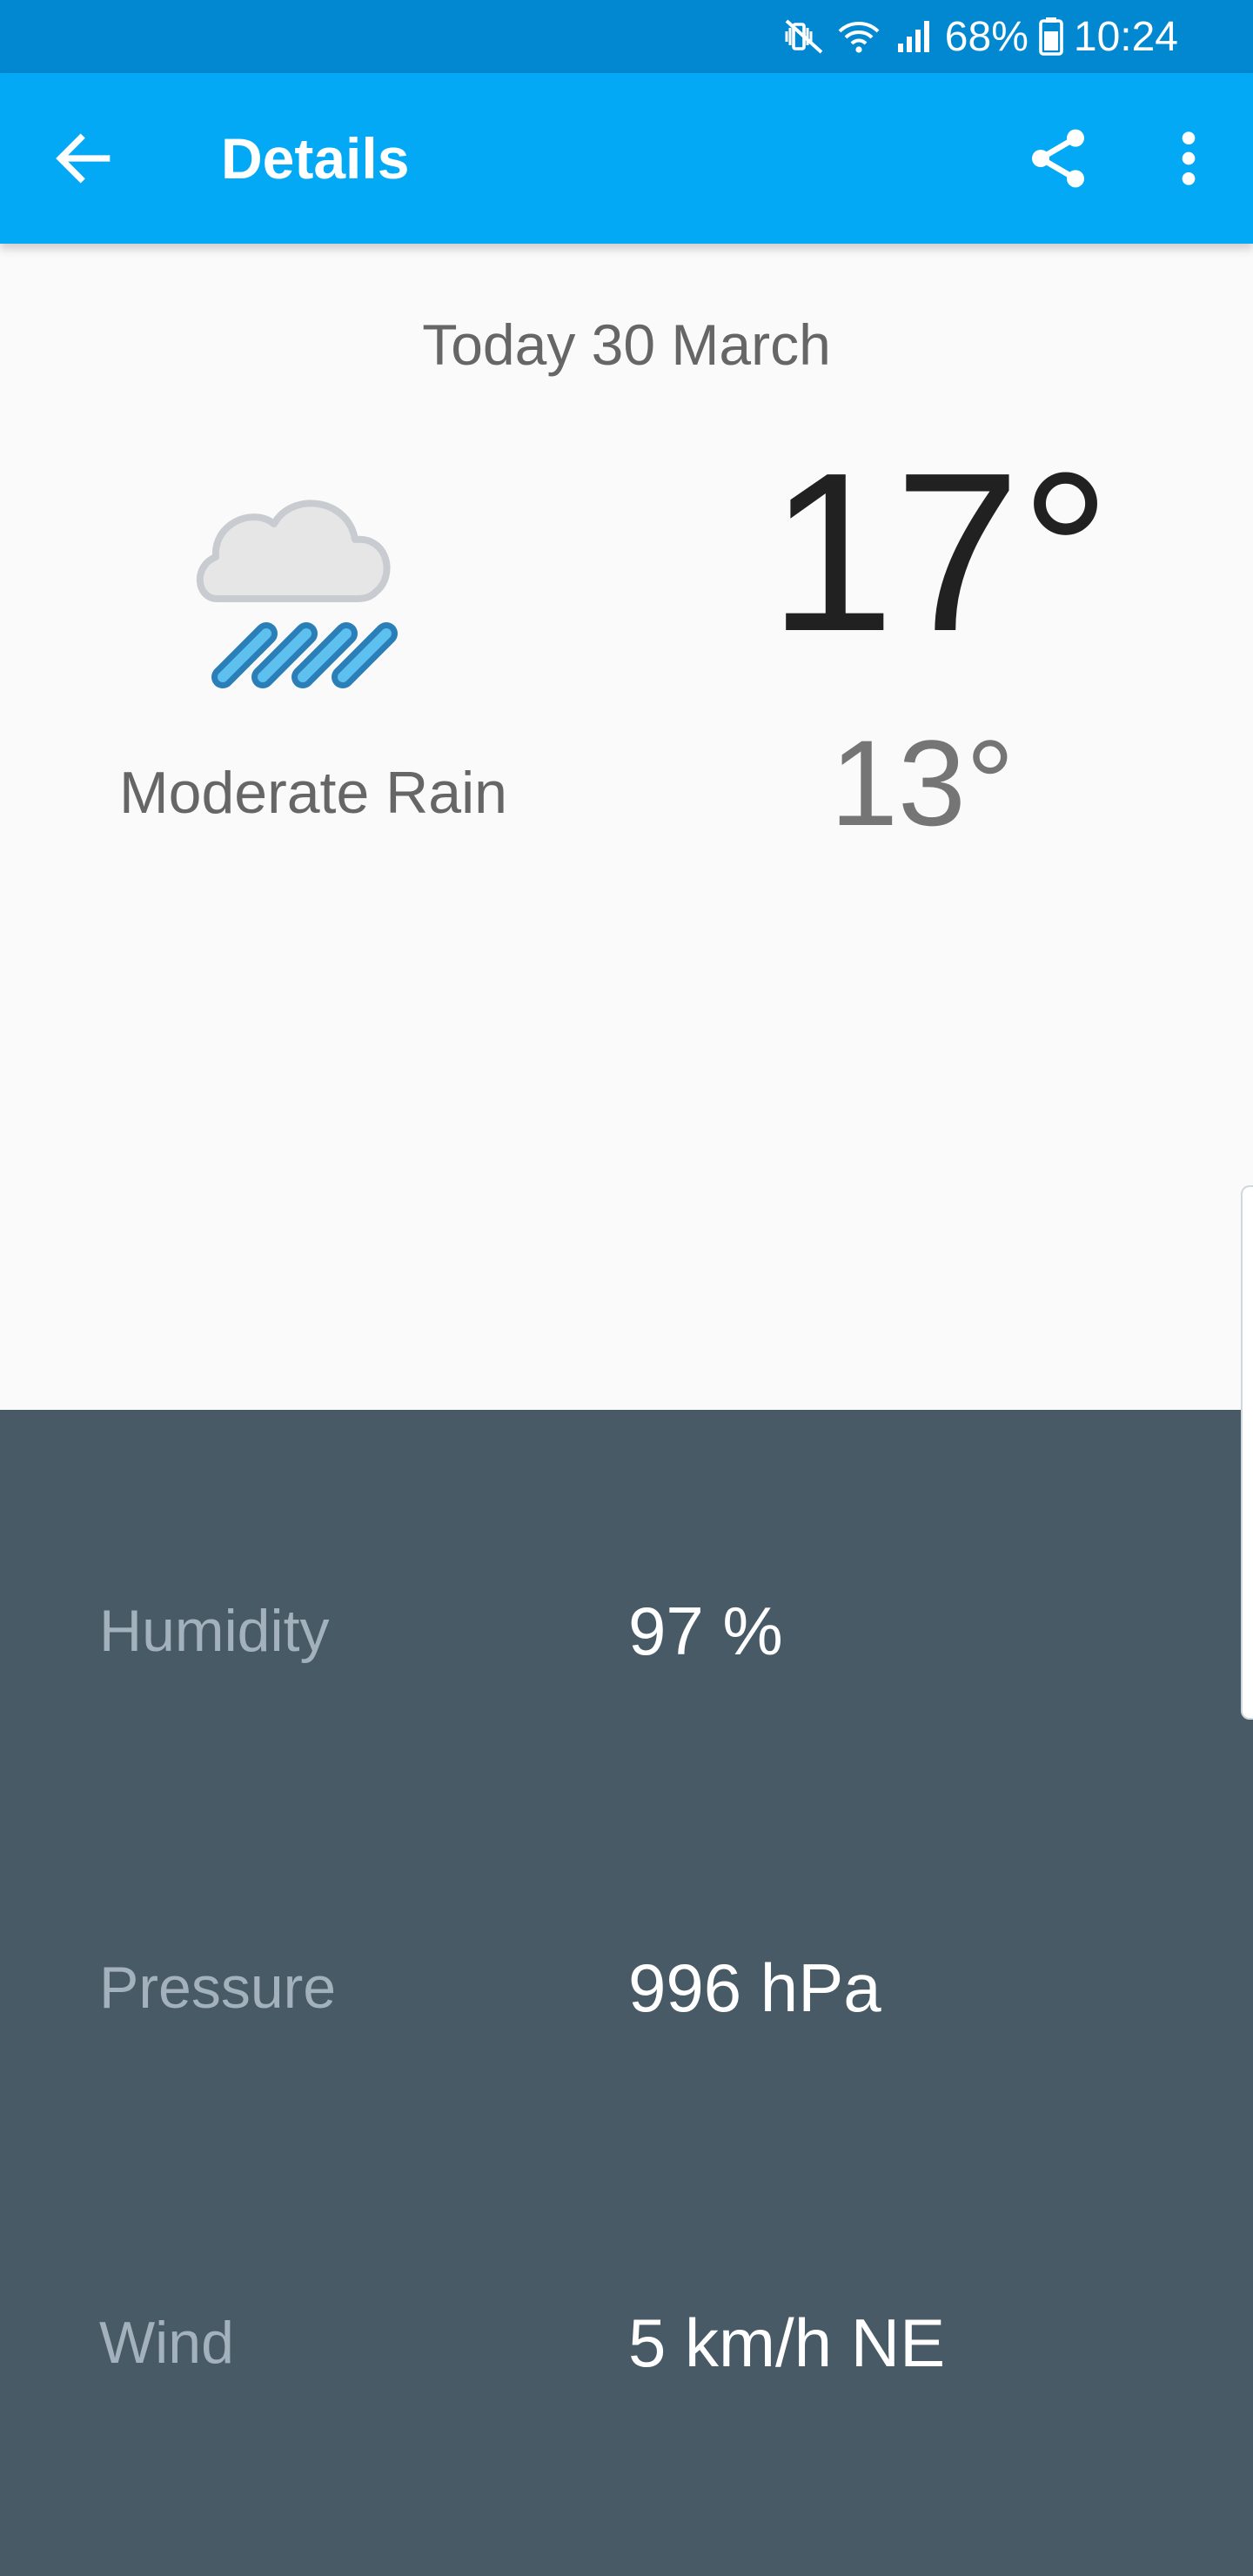 The height and width of the screenshot is (2576, 1253). Describe the element at coordinates (1125, 37) in the screenshot. I see `status-time: 10:24` at that location.